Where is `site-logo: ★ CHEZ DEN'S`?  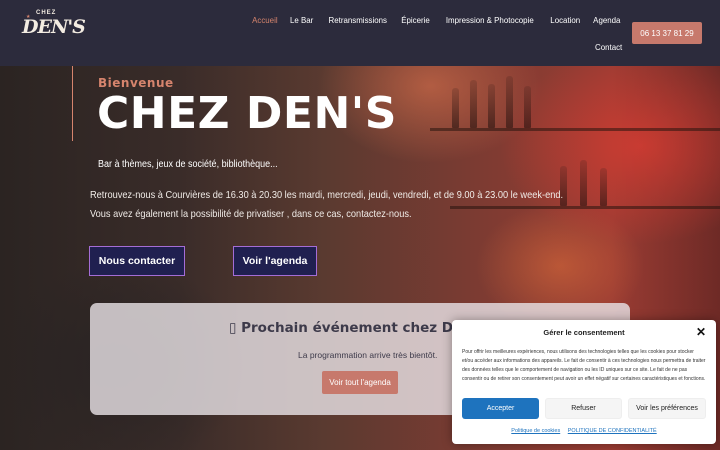
site-logo: ★ CHEZ DEN'S is located at coordinates (54, 32).